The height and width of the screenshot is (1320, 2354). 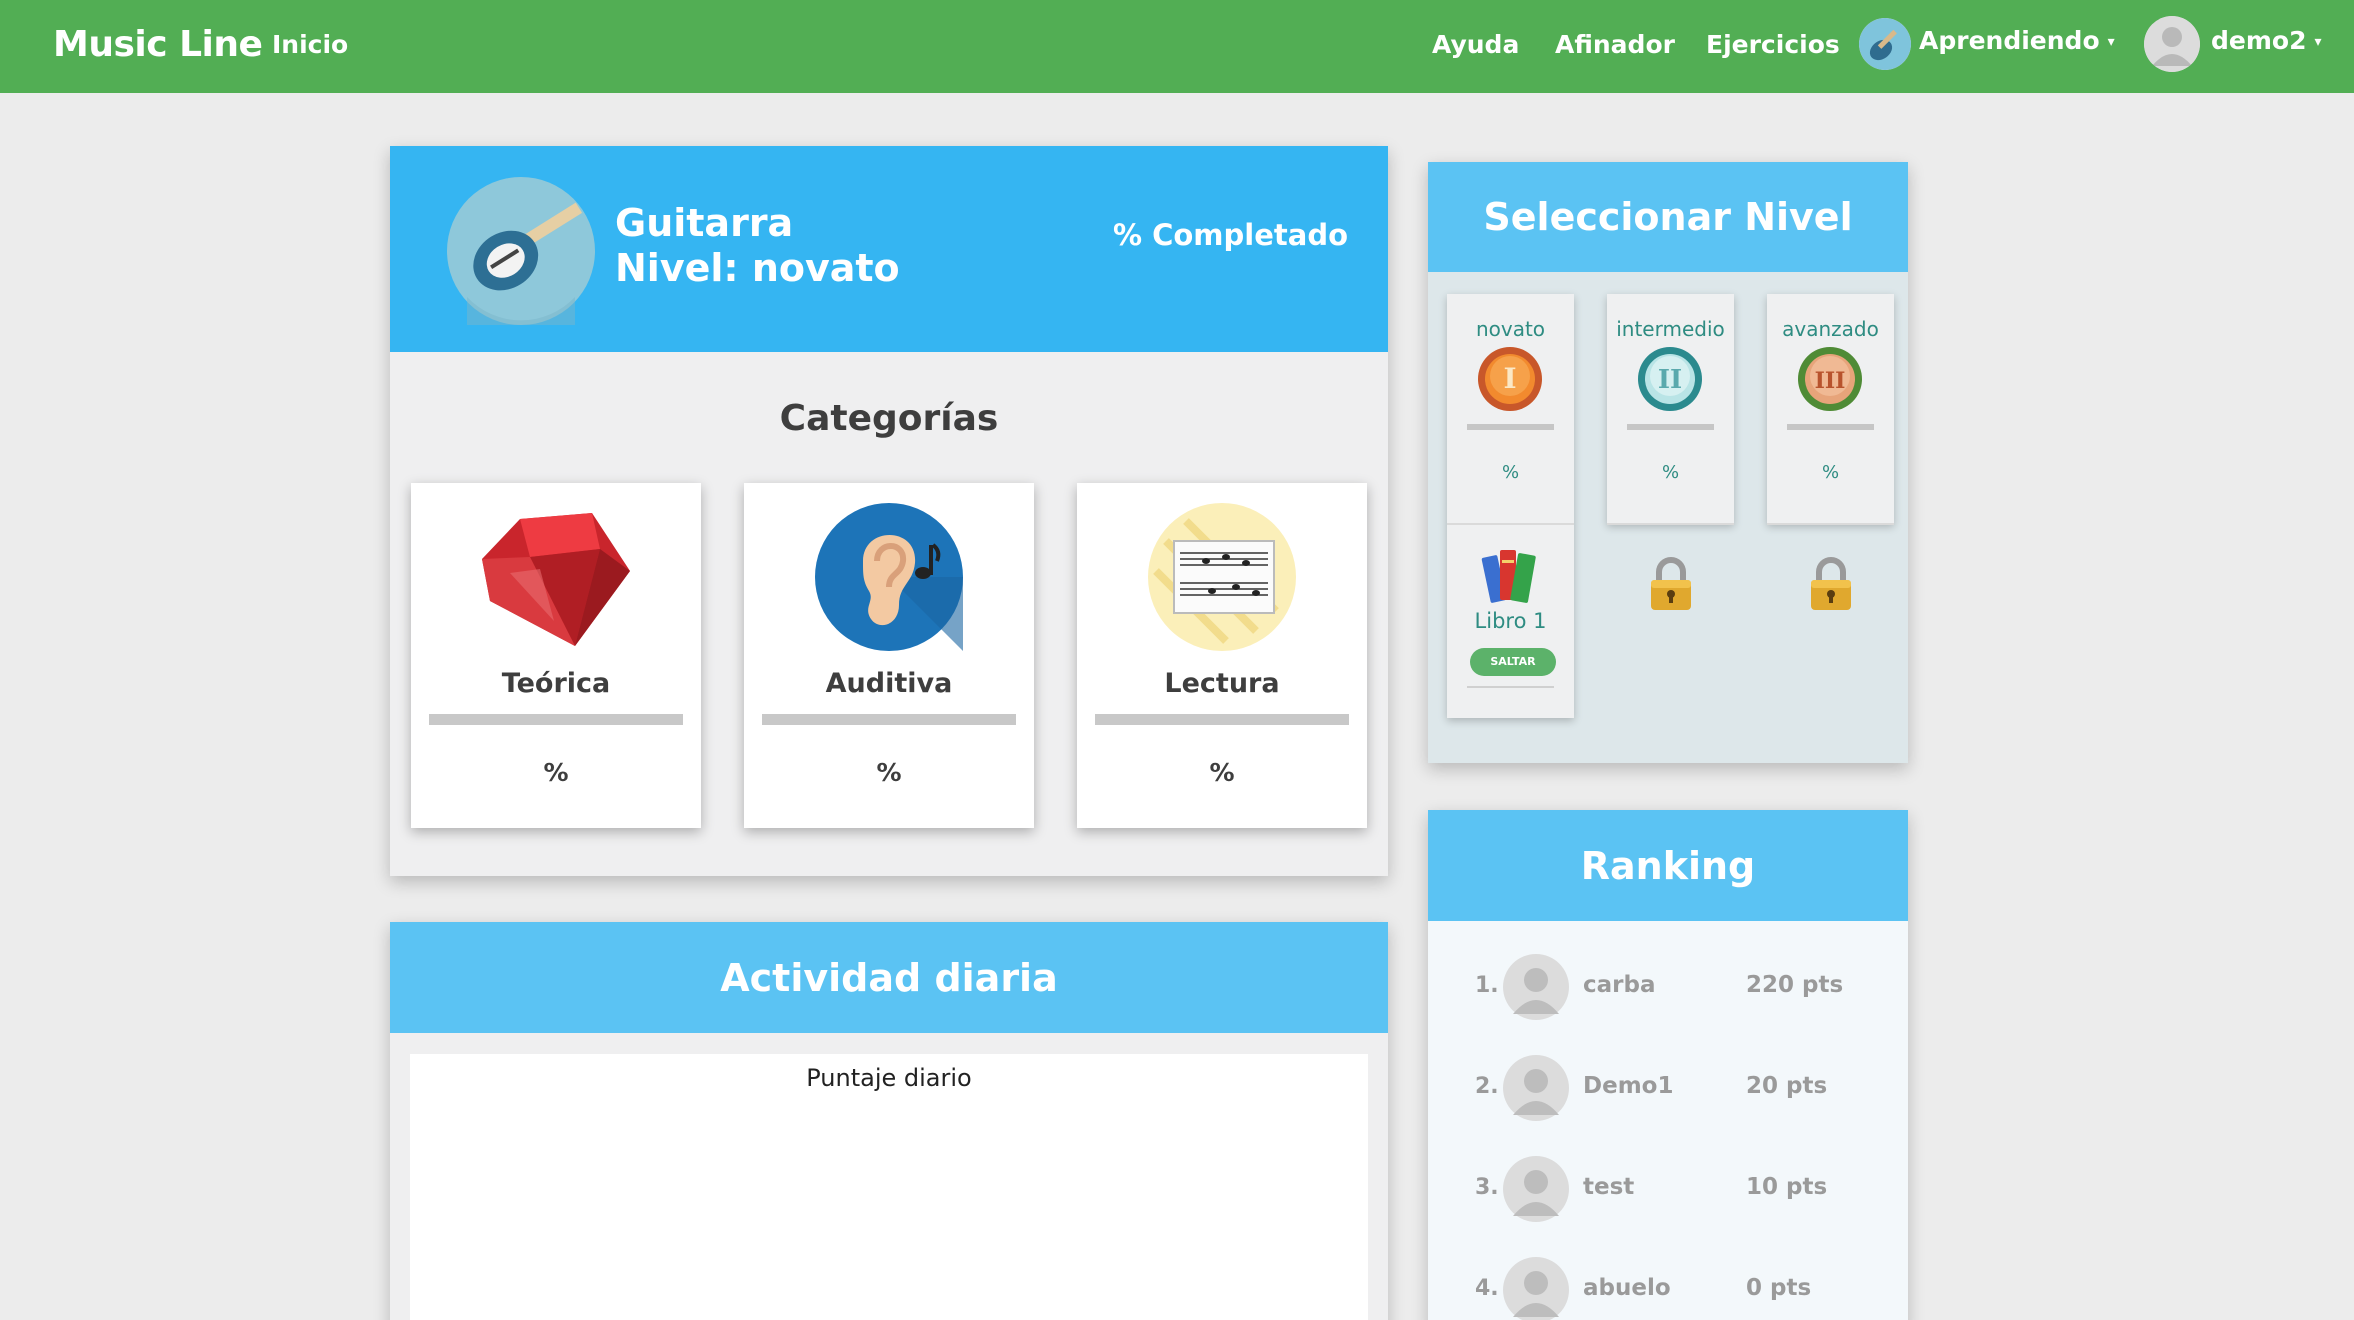 I want to click on bronze-medal-icon: I, so click(x=1510, y=379).